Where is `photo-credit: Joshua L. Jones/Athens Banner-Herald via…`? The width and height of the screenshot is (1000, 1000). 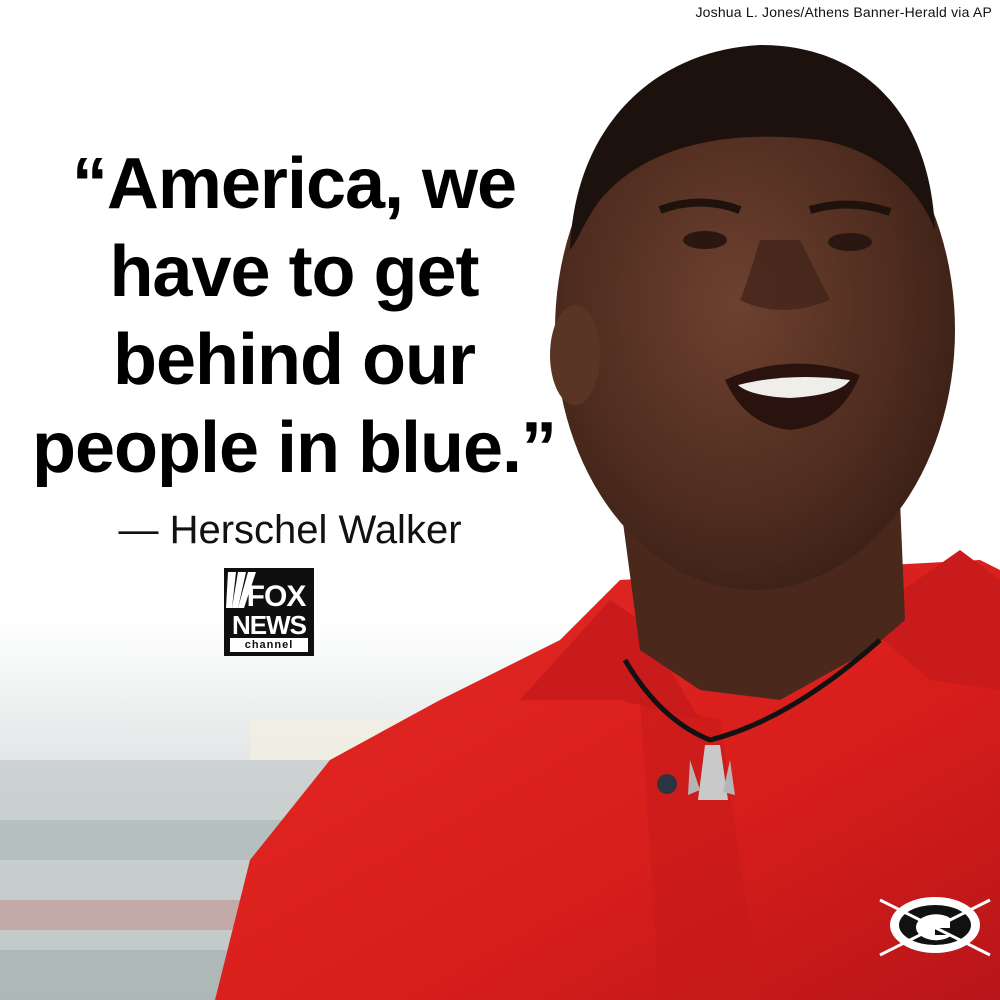 photo-credit: Joshua L. Jones/Athens Banner-Herald via… is located at coordinates (843, 12).